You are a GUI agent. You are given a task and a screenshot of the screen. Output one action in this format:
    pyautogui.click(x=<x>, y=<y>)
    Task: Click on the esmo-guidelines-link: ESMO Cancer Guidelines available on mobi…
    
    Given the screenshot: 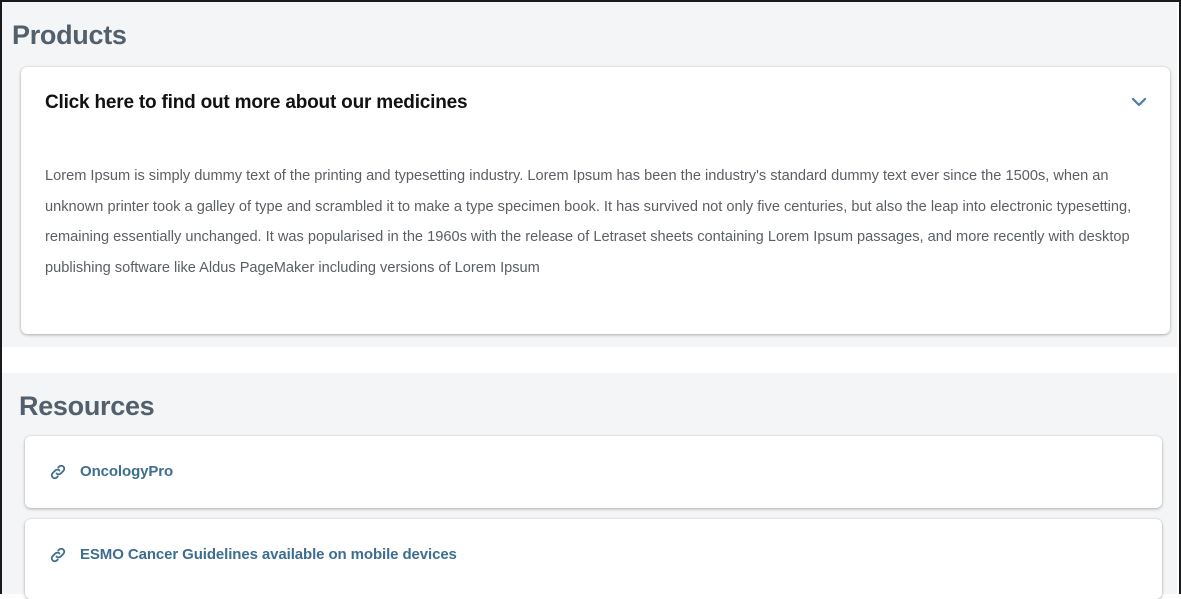 What is the action you would take?
    pyautogui.click(x=268, y=554)
    